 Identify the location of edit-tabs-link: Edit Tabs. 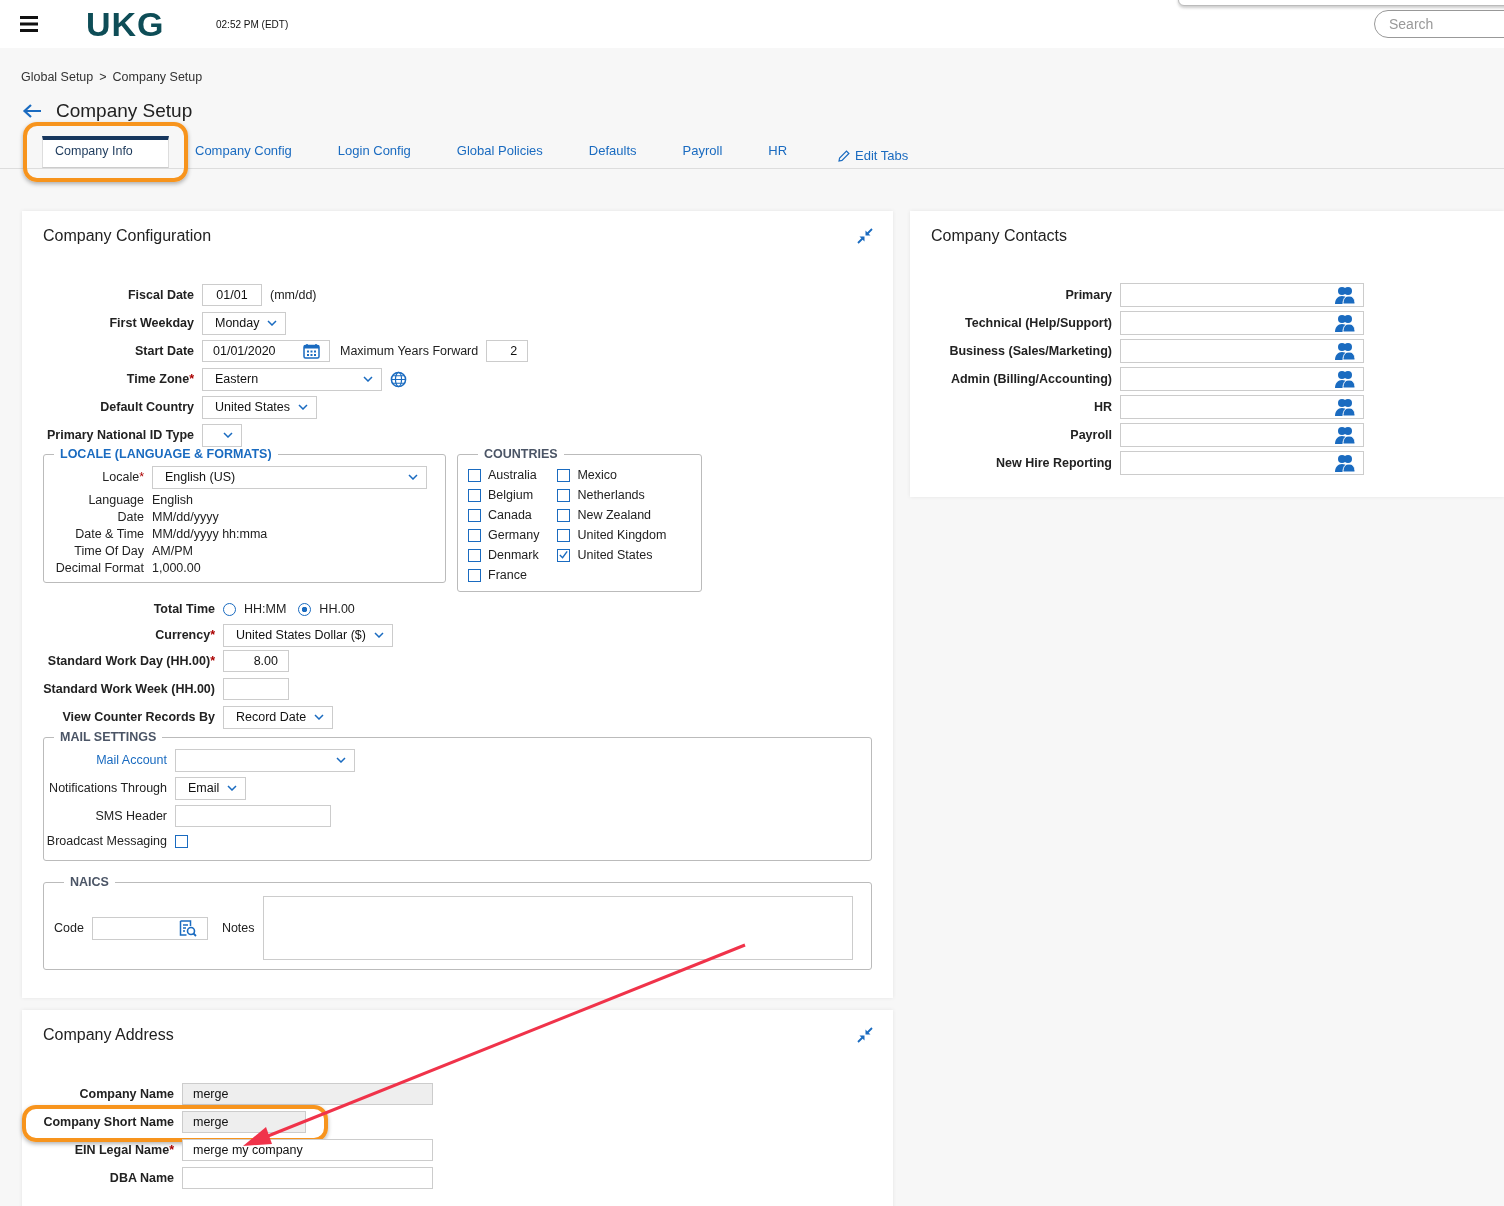
(873, 158).